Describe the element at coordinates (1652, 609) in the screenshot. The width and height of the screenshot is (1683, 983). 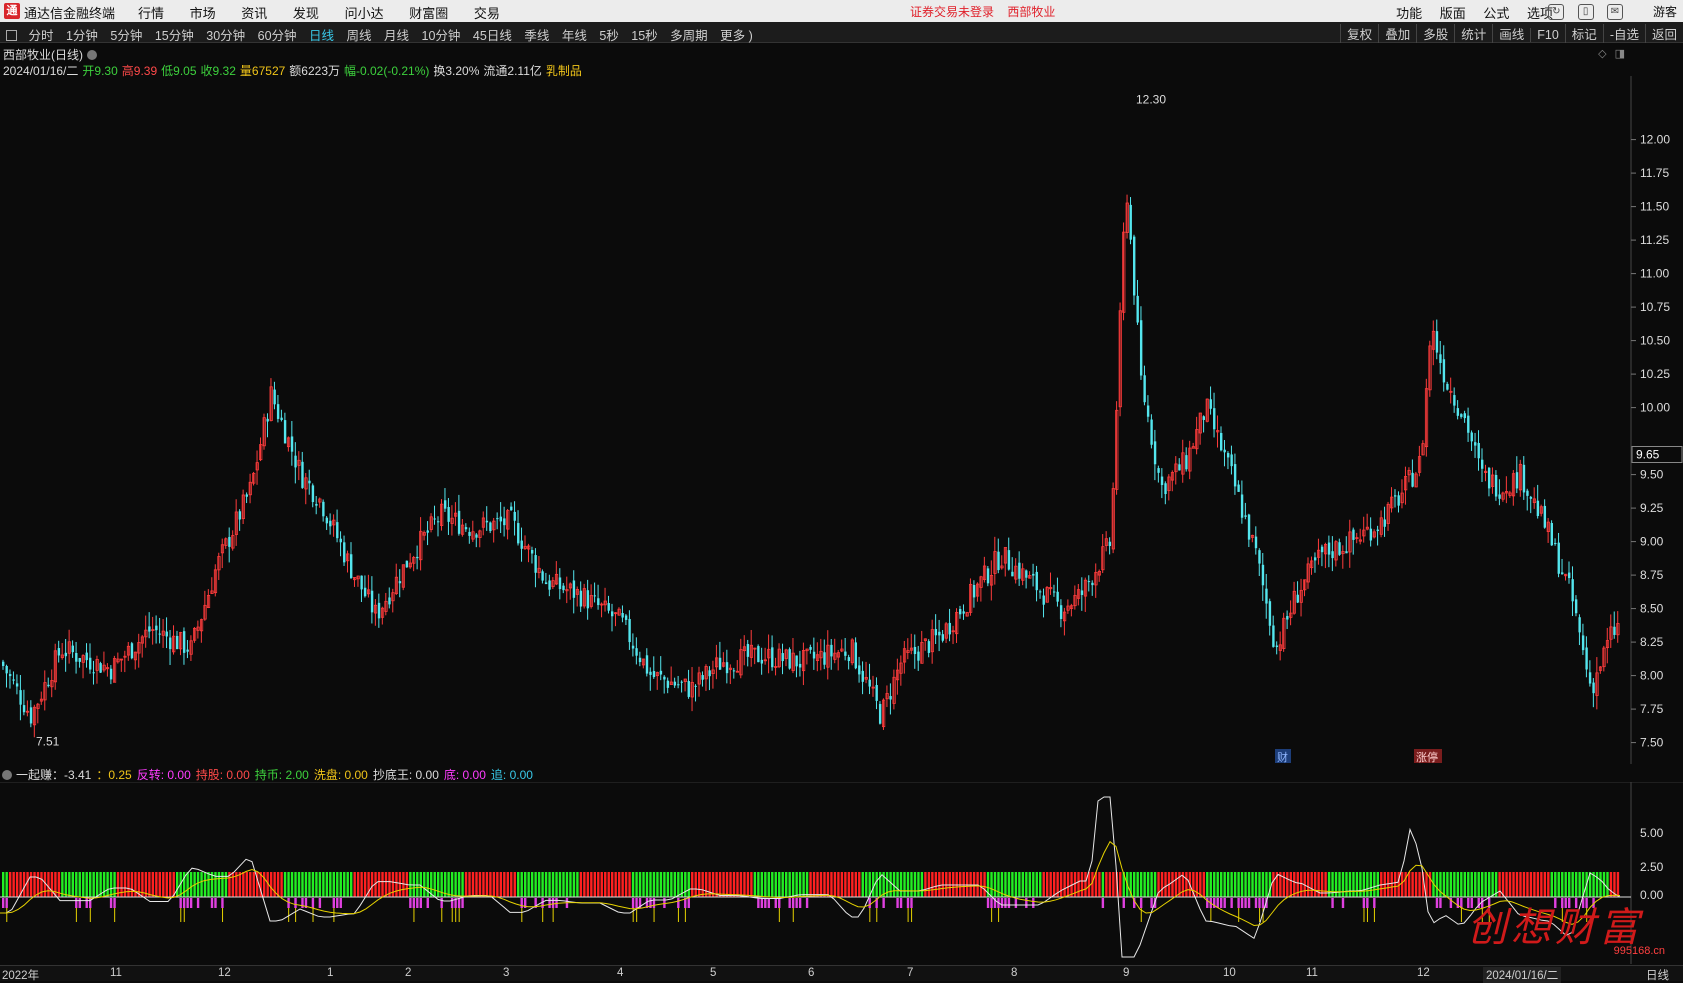
I see `price-tick-label: 8.50` at that location.